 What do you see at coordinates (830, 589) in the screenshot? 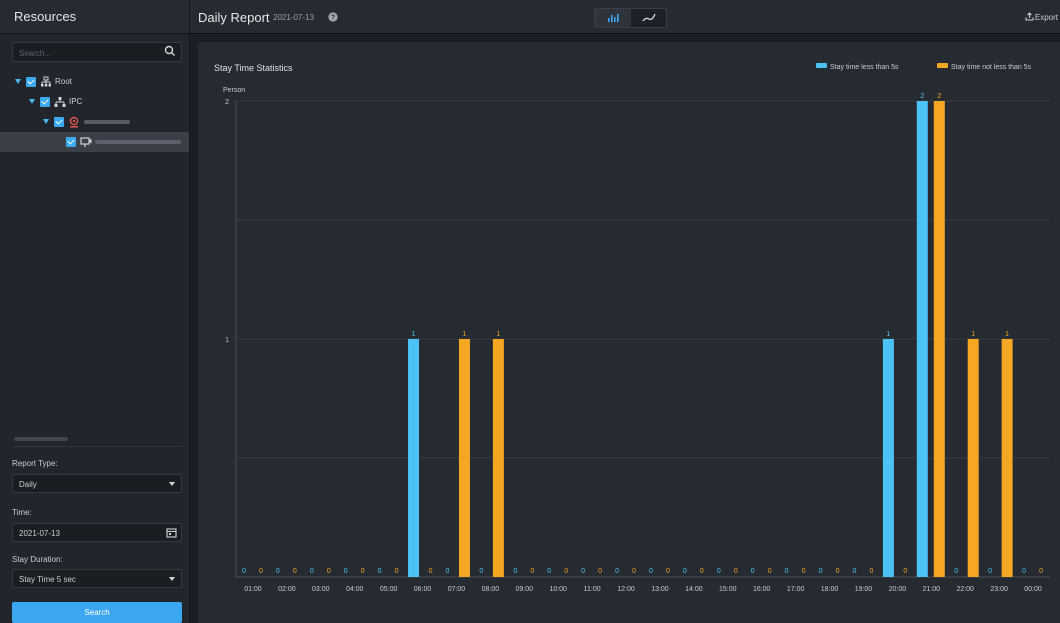
I see `x-tick-label: 18:00` at bounding box center [830, 589].